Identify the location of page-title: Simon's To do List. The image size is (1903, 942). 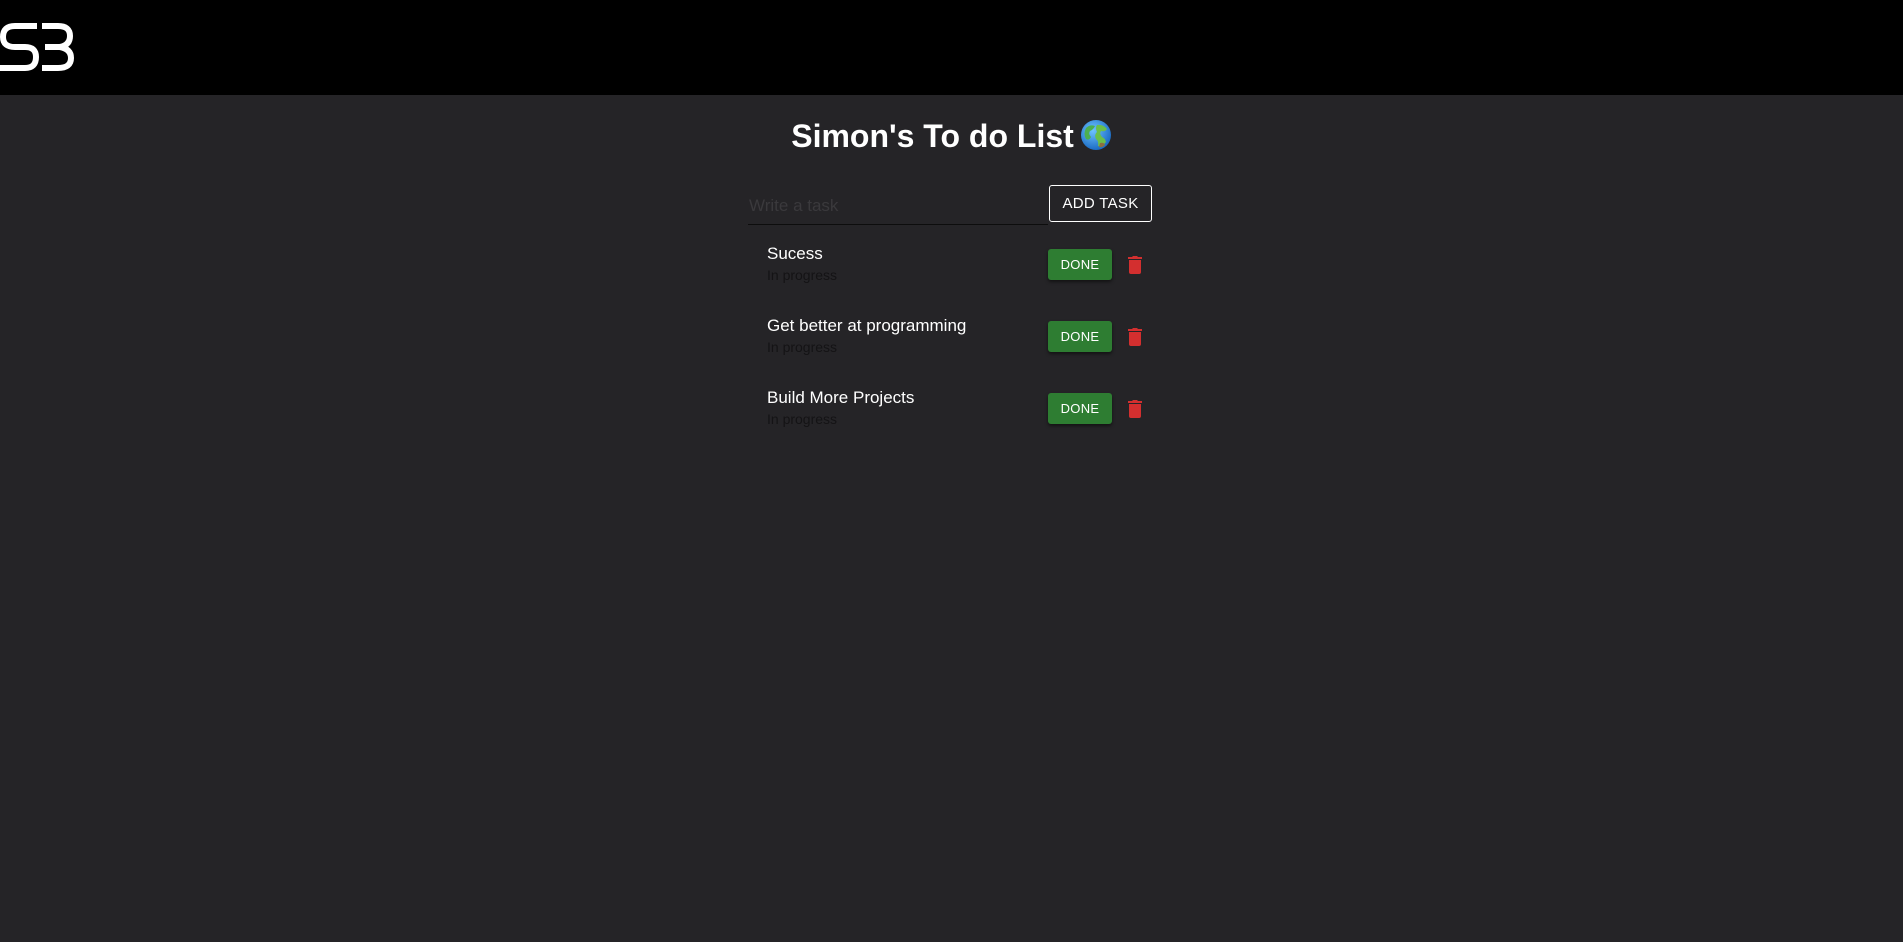
(951, 136).